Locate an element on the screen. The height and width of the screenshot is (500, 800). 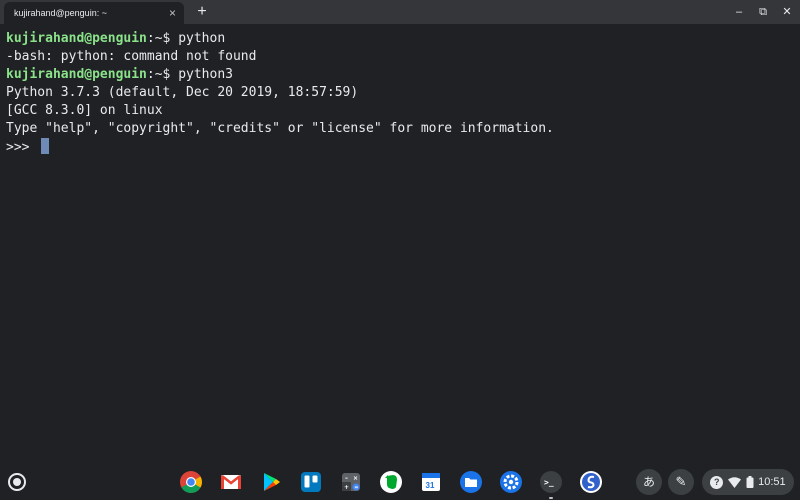
shelf: – × + = 31 >_ あ ✎ ? 10:51 is located at coordinates (400, 482).